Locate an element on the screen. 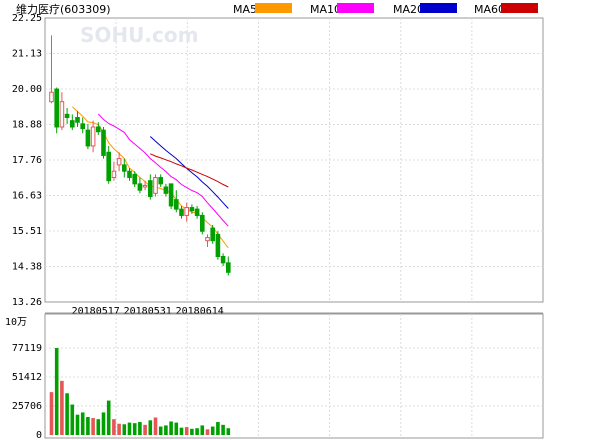 This screenshot has width=600, height=440. price-tick-label: 21.13 is located at coordinates (27, 54).